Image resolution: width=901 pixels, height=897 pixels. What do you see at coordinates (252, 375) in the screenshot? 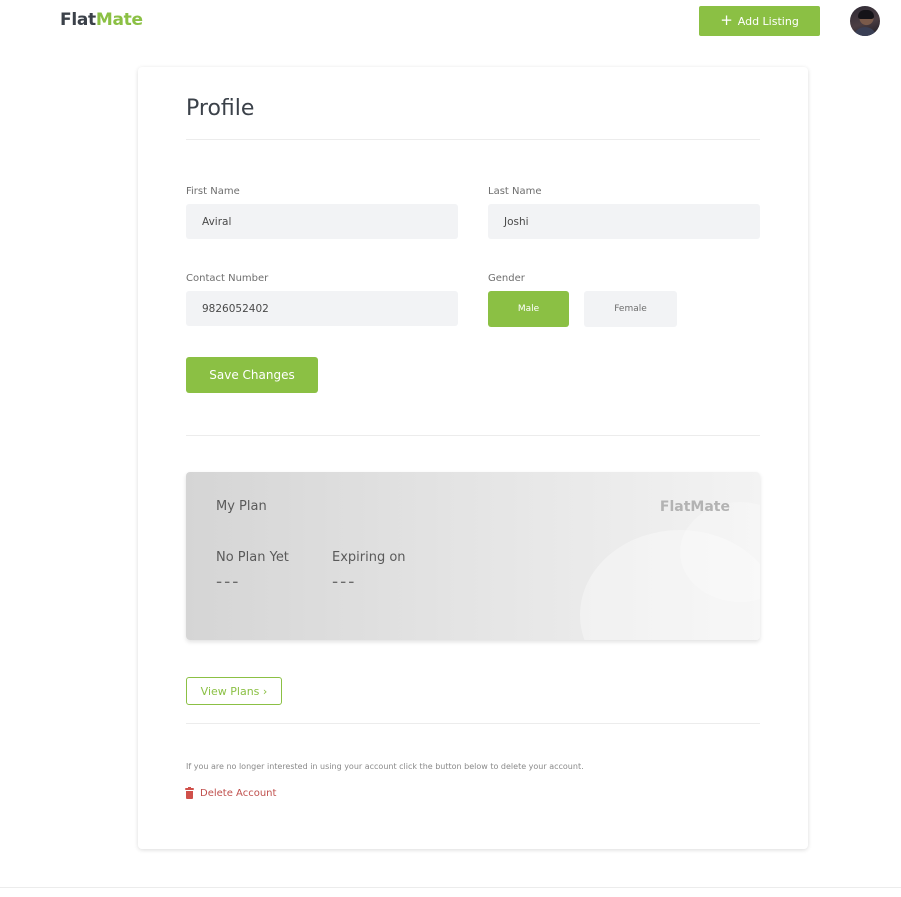
I see `save-changes-button: Save Changes` at bounding box center [252, 375].